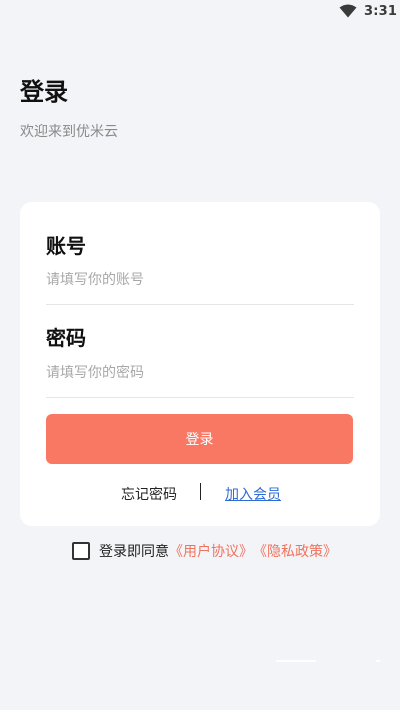  I want to click on page-subtitle: 欢迎来到优米云, so click(69, 132).